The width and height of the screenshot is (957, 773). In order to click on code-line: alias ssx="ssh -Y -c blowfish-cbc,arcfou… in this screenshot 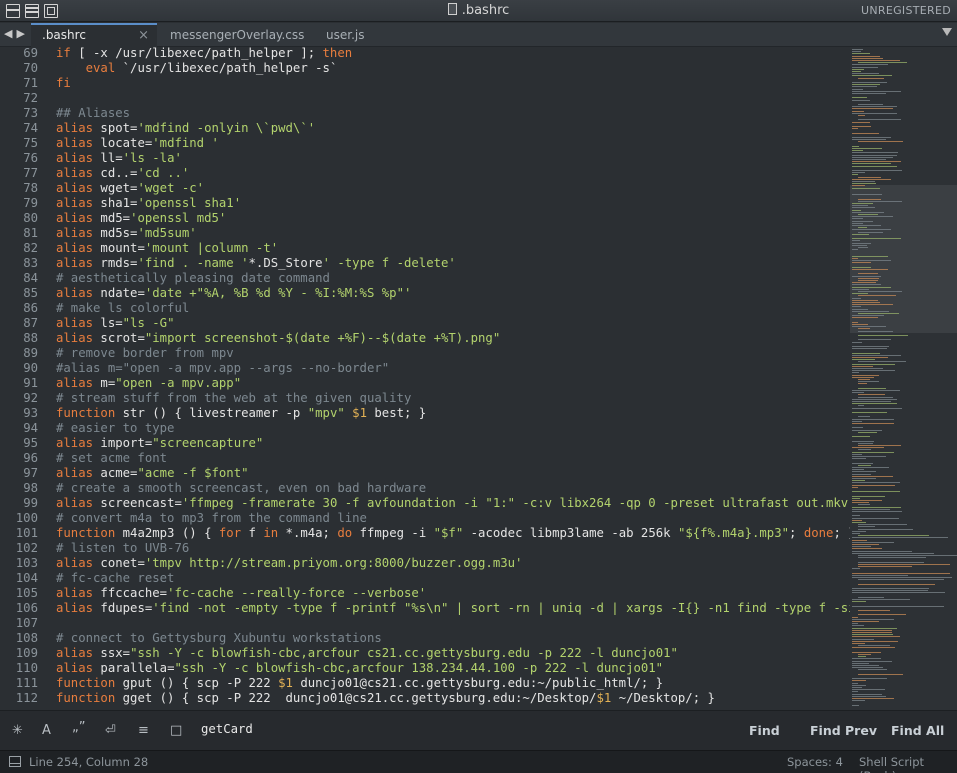, I will do `click(453, 653)`.